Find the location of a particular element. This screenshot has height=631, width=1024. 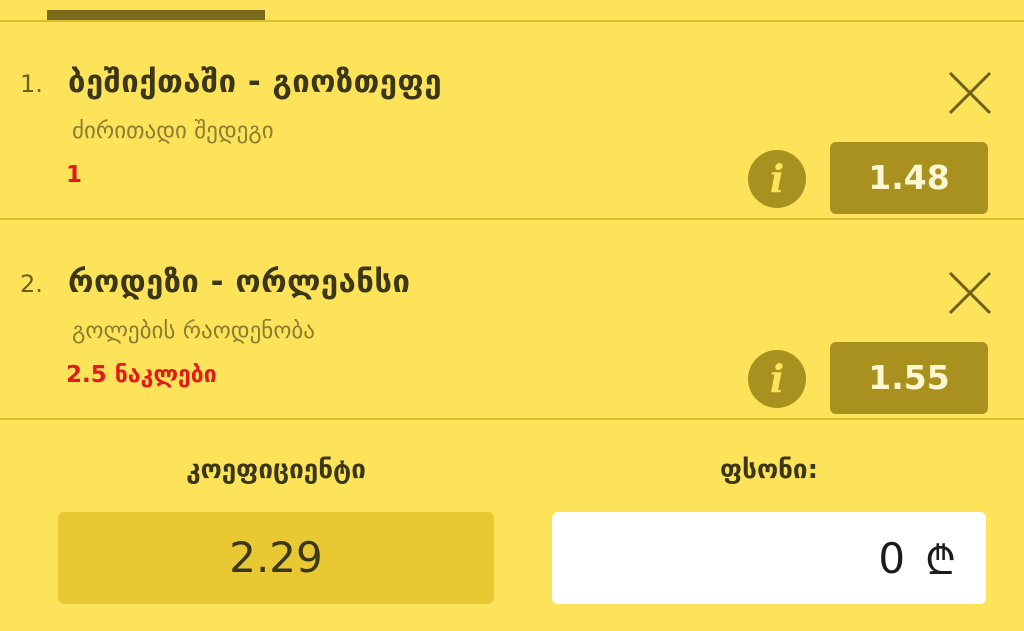

bet-number: 1. is located at coordinates (31, 84).